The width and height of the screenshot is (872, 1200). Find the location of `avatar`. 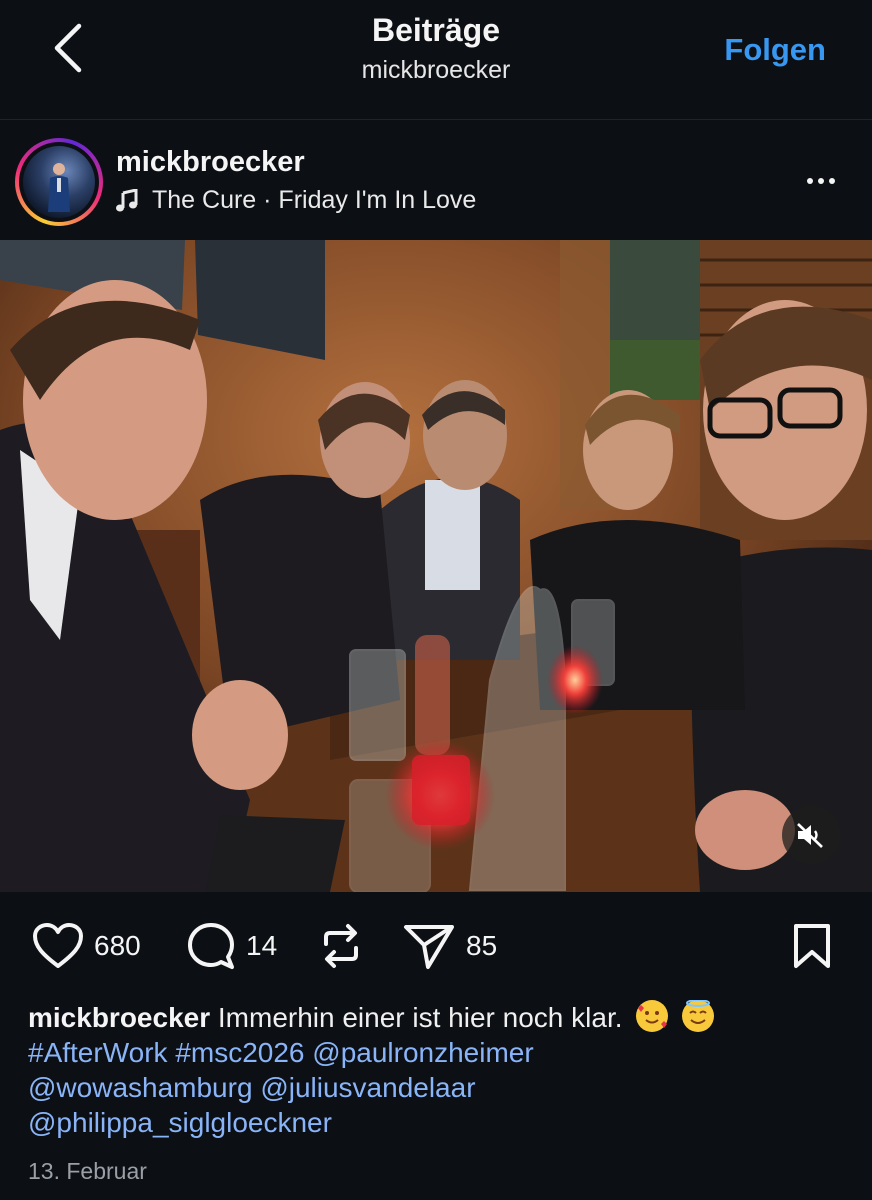

avatar is located at coordinates (59, 182).